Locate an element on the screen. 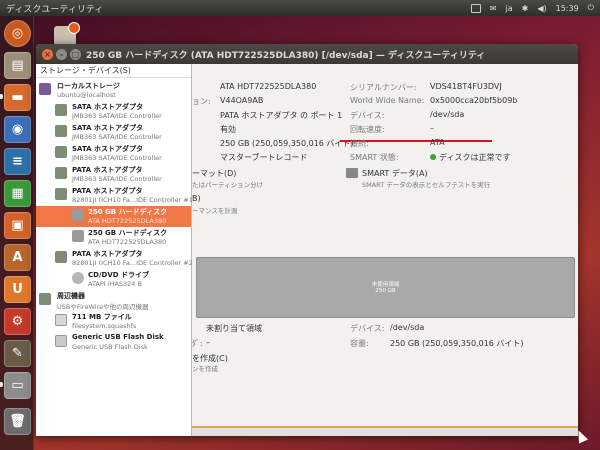 This screenshot has height=450, width=600. benchmark-action: B) is located at coordinates (196, 198).